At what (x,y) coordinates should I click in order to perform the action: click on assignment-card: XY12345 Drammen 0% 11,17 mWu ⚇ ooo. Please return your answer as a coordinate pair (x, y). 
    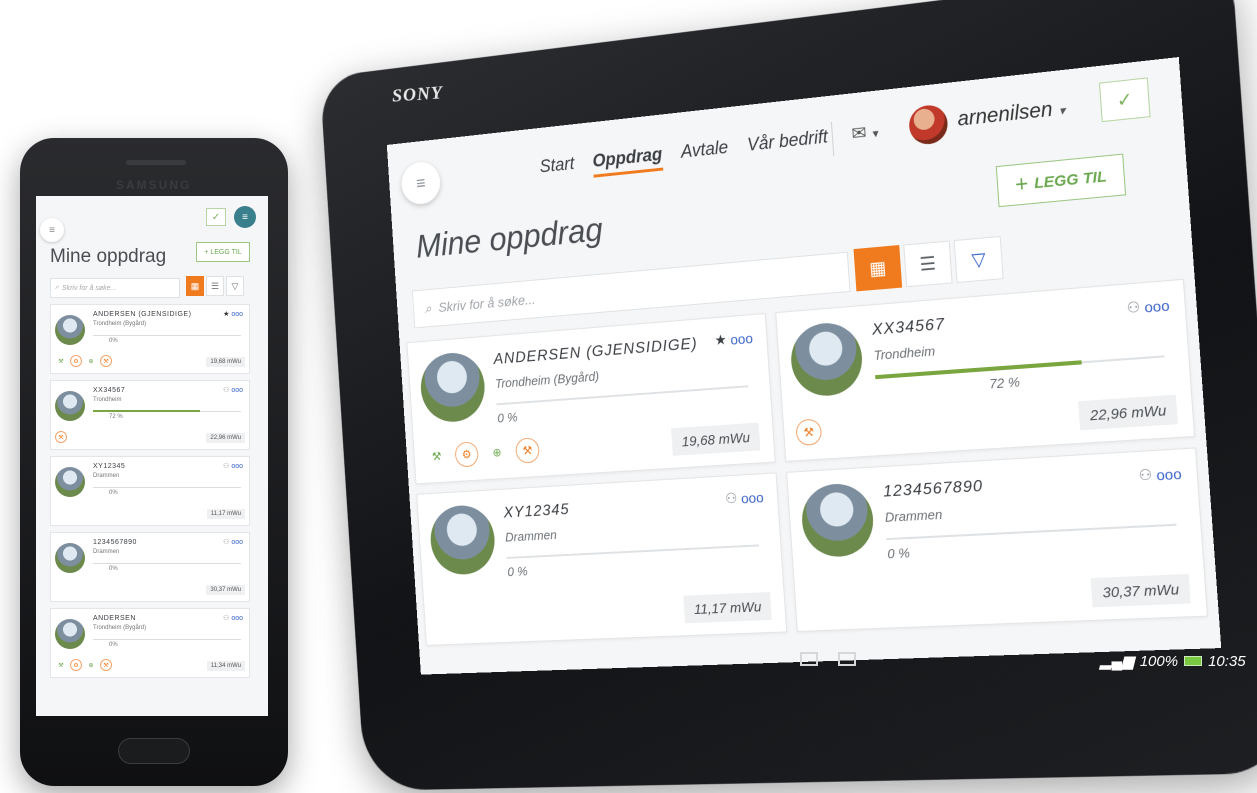
    Looking at the image, I should click on (150, 491).